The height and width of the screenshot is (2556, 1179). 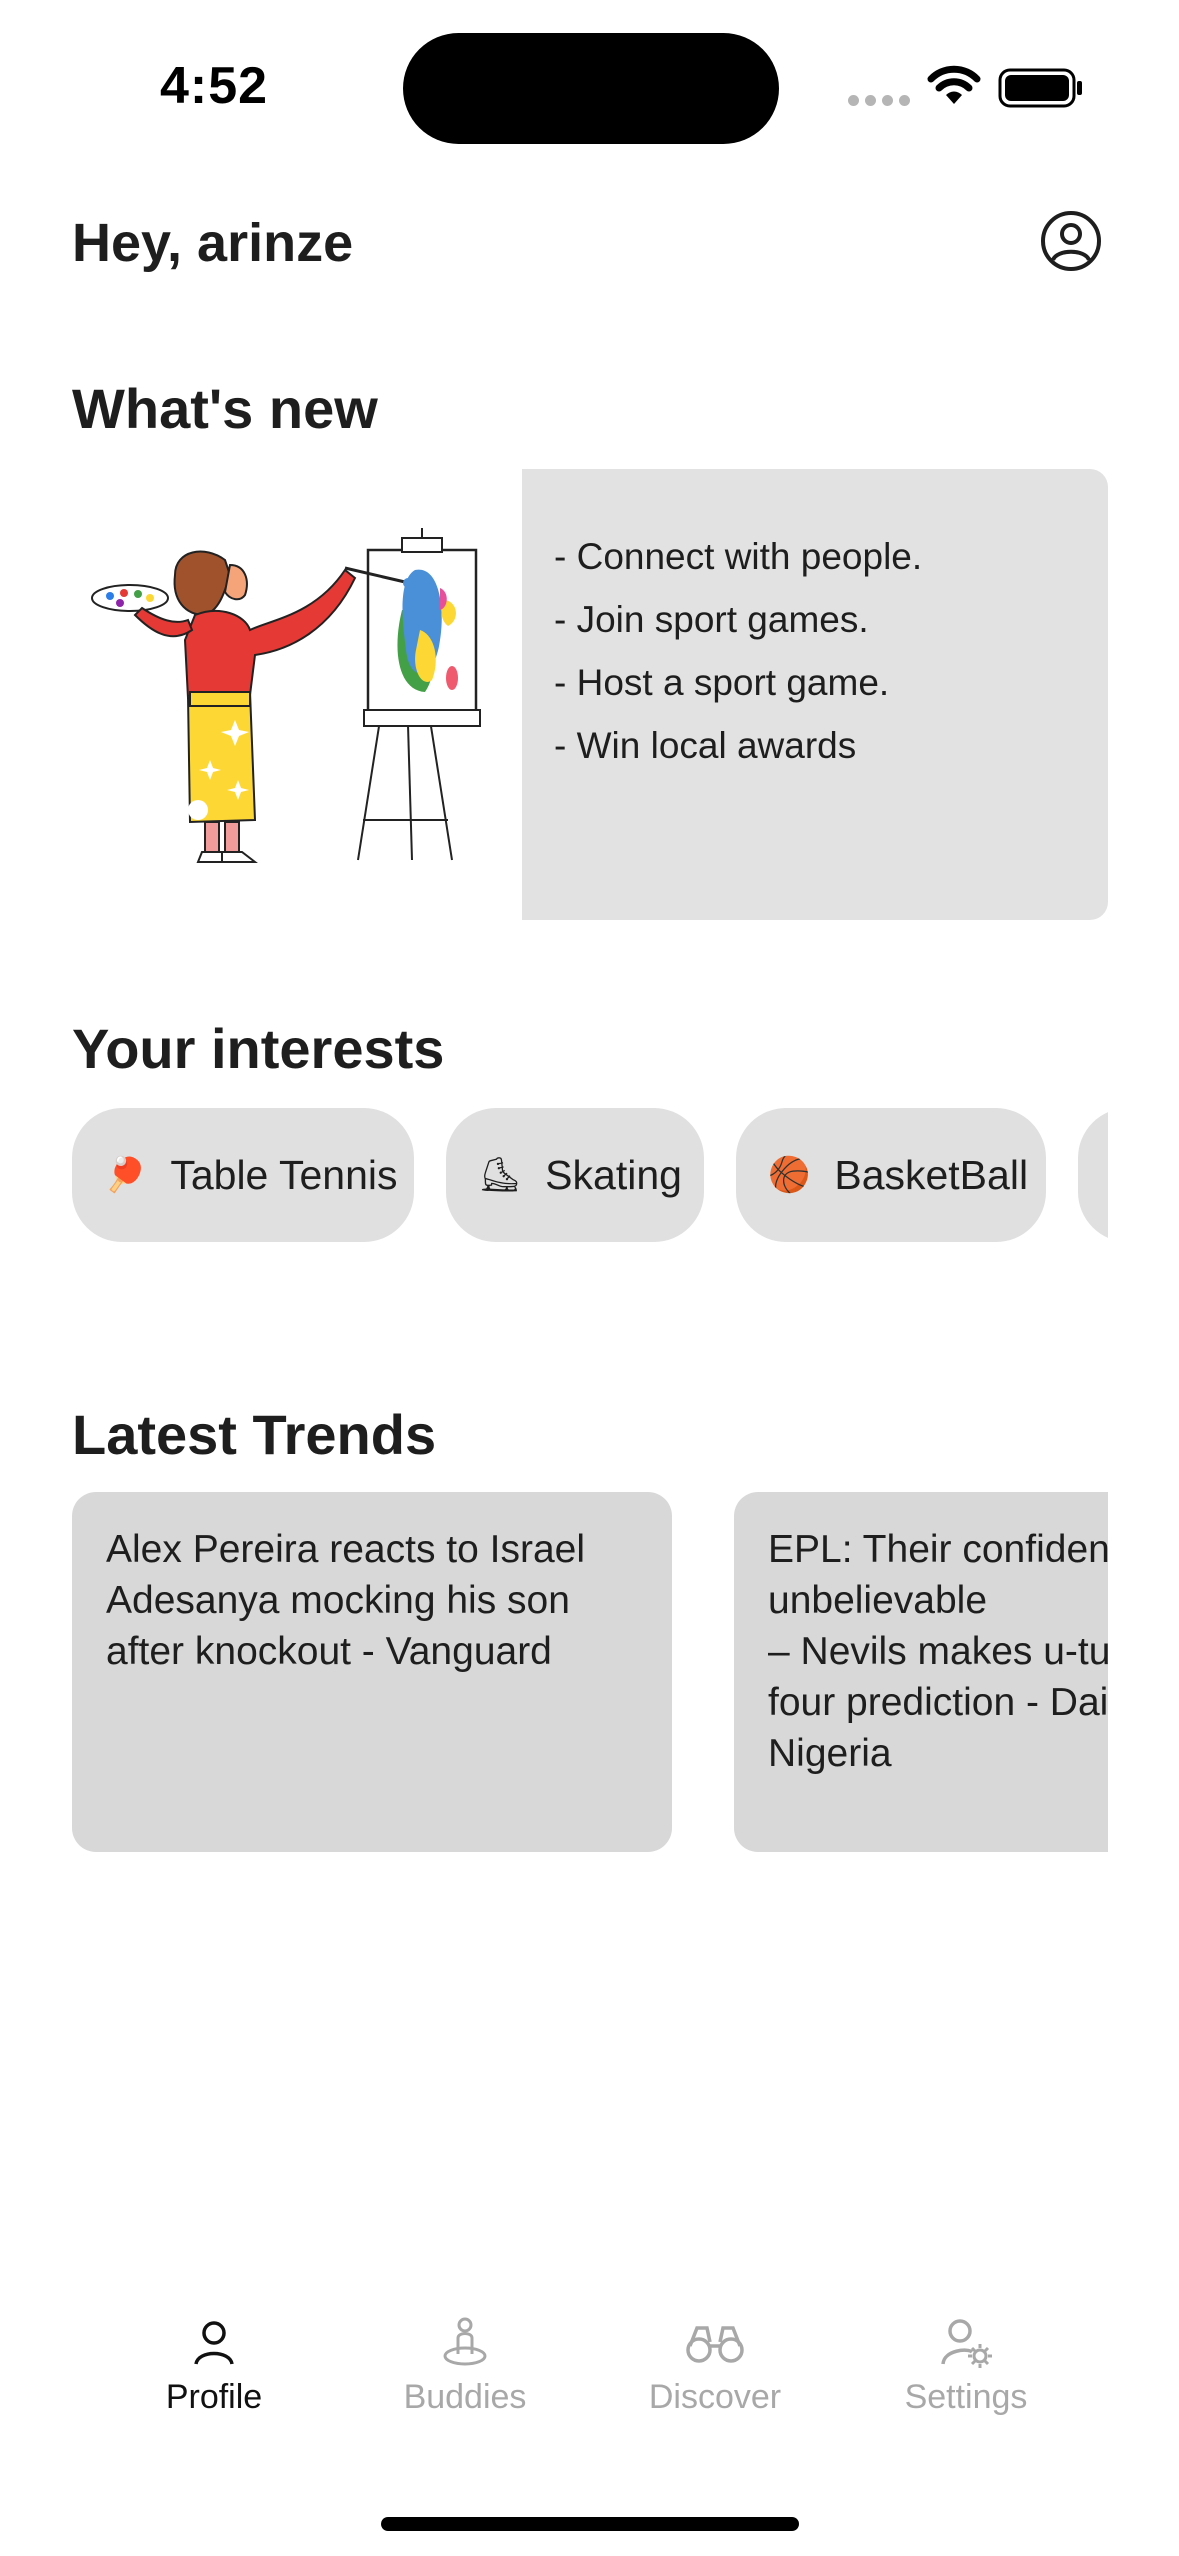 What do you see at coordinates (465, 2397) in the screenshot?
I see `nav-label: Buddies` at bounding box center [465, 2397].